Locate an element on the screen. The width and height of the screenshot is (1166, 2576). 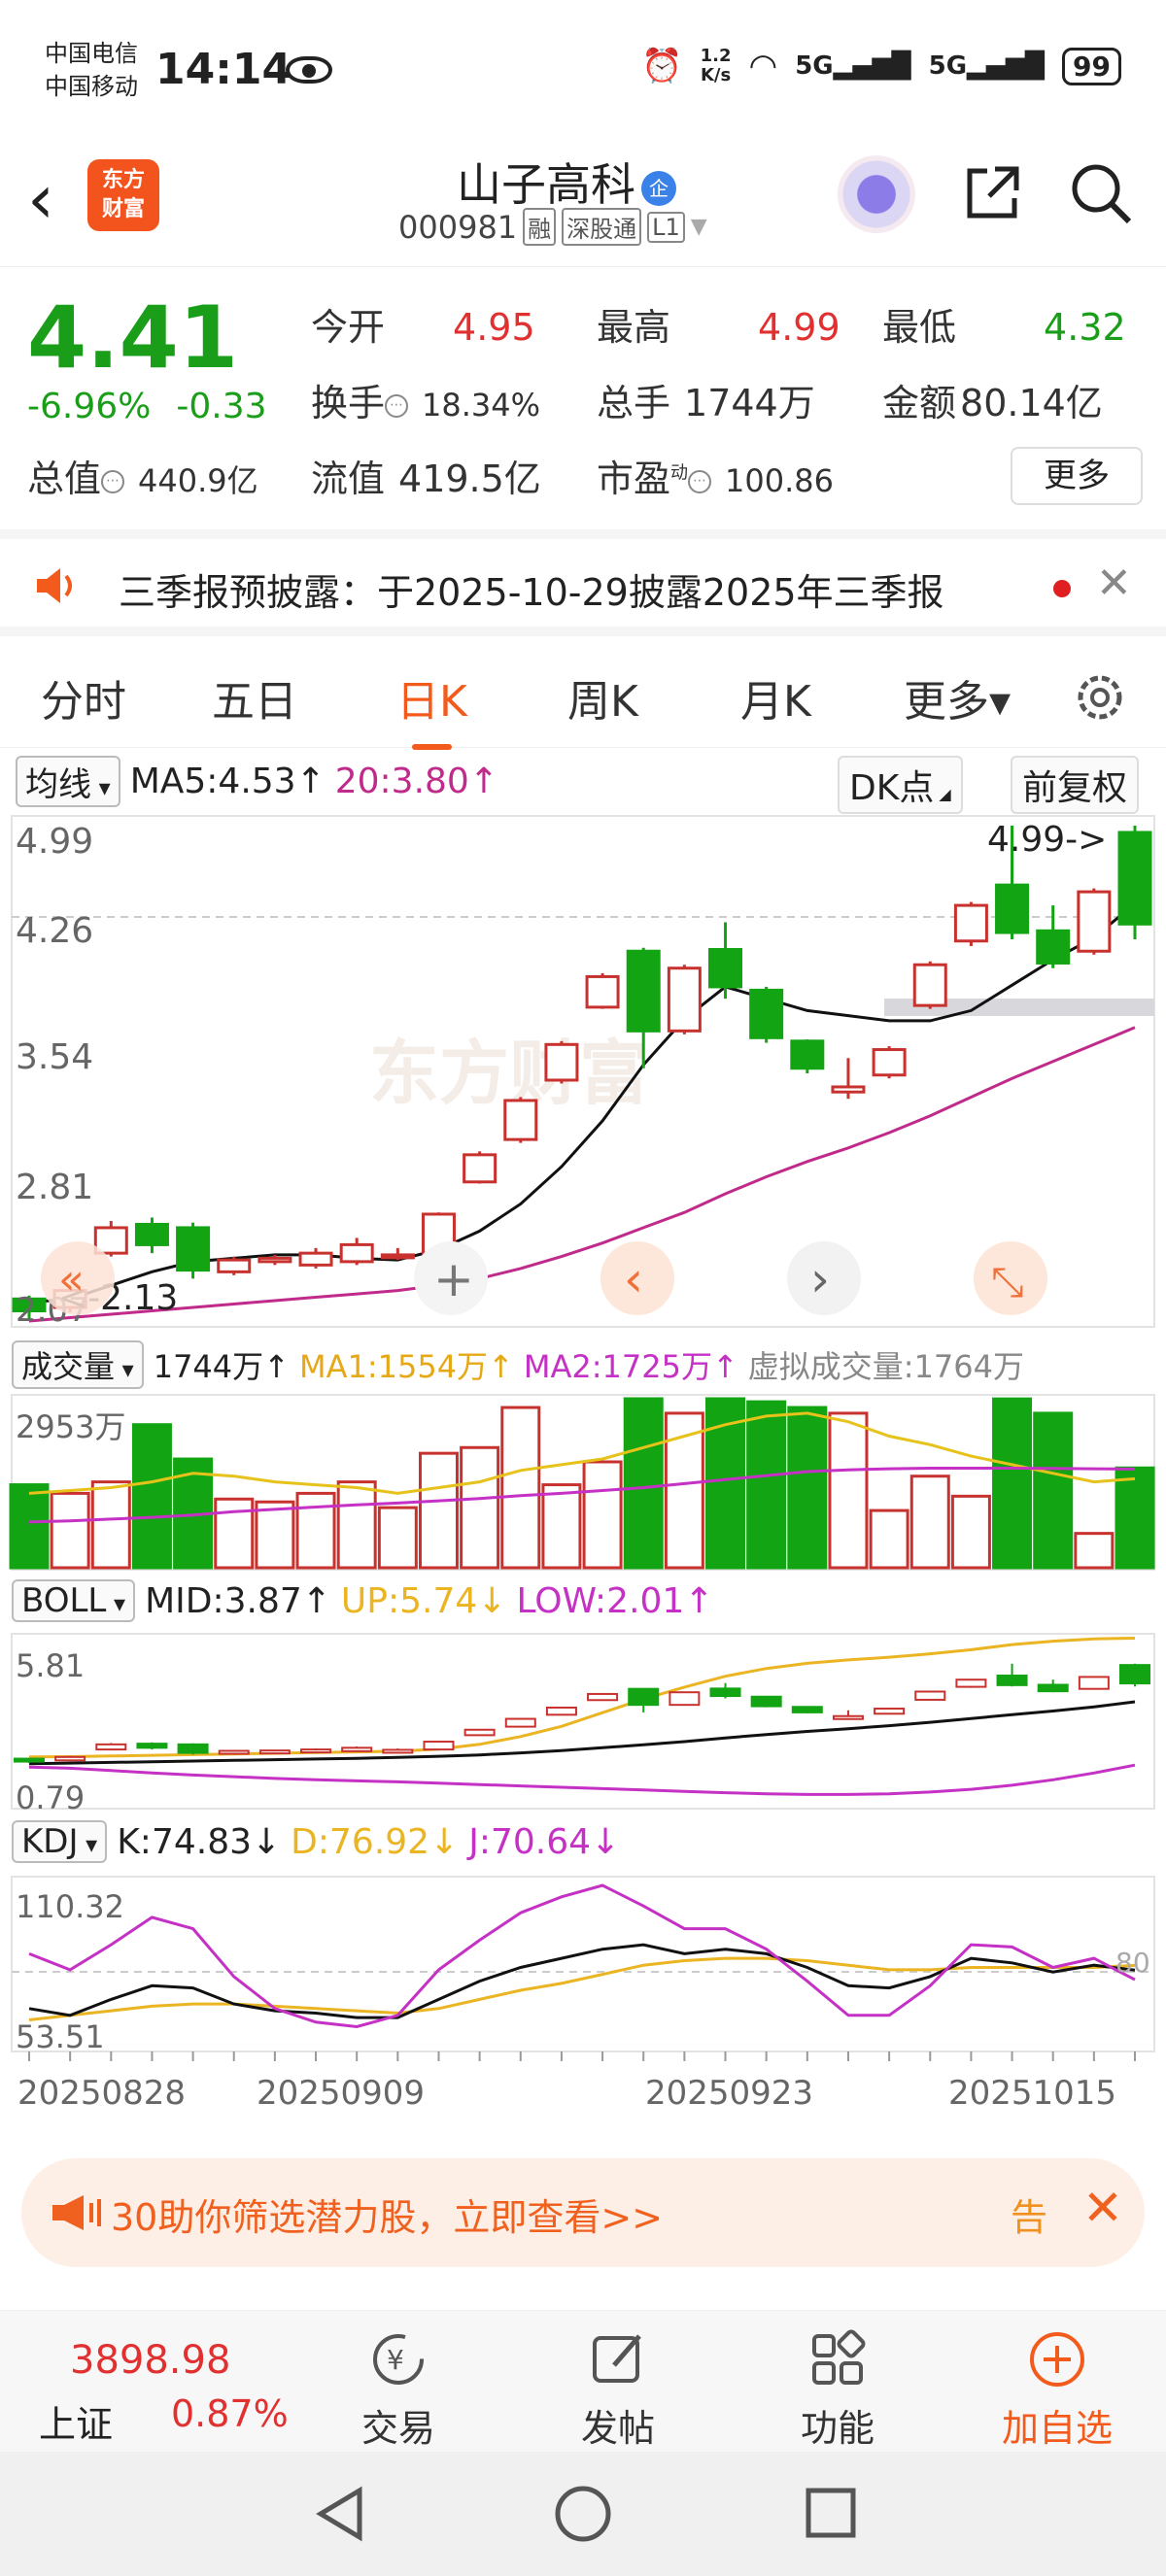
prev-page-button: ‹ is located at coordinates (637, 1278).